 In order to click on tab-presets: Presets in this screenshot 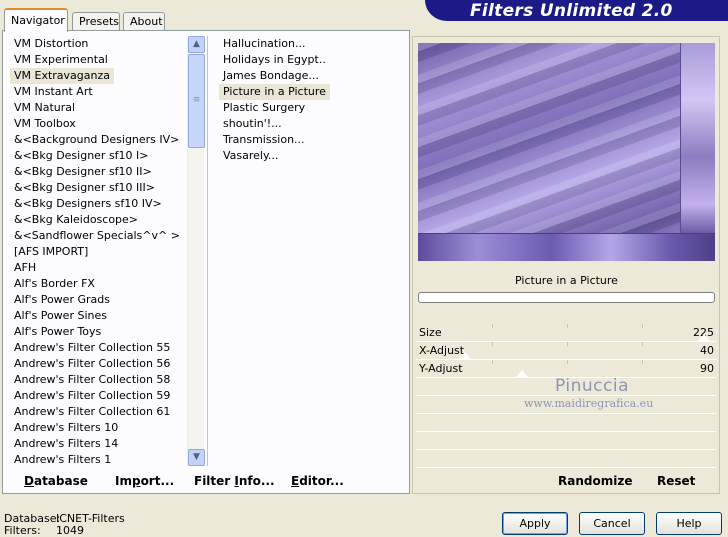, I will do `click(96, 21)`.